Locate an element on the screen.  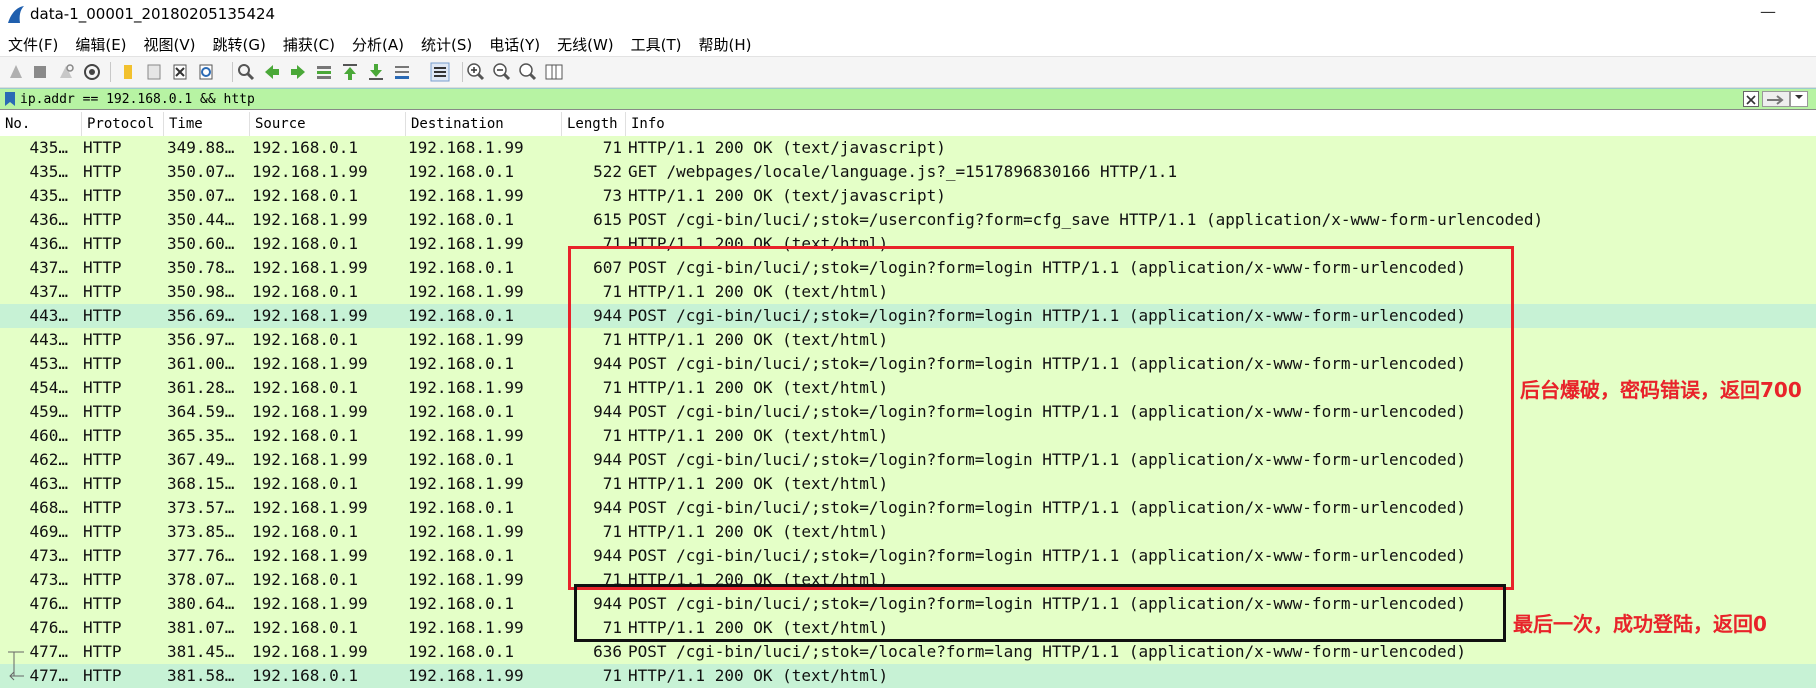
capture-options-icon is located at coordinates (92, 72).